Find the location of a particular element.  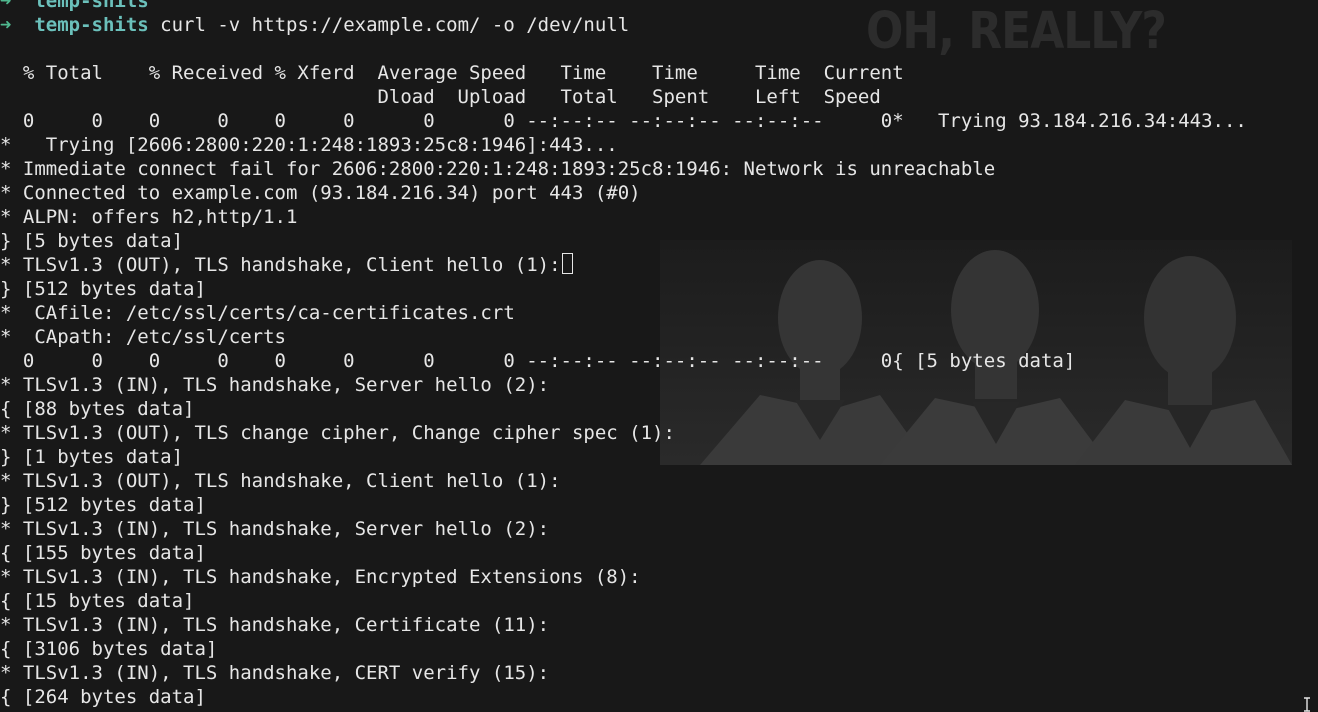

output-line: * CApath: /etc/ssl/certs is located at coordinates (623, 337).